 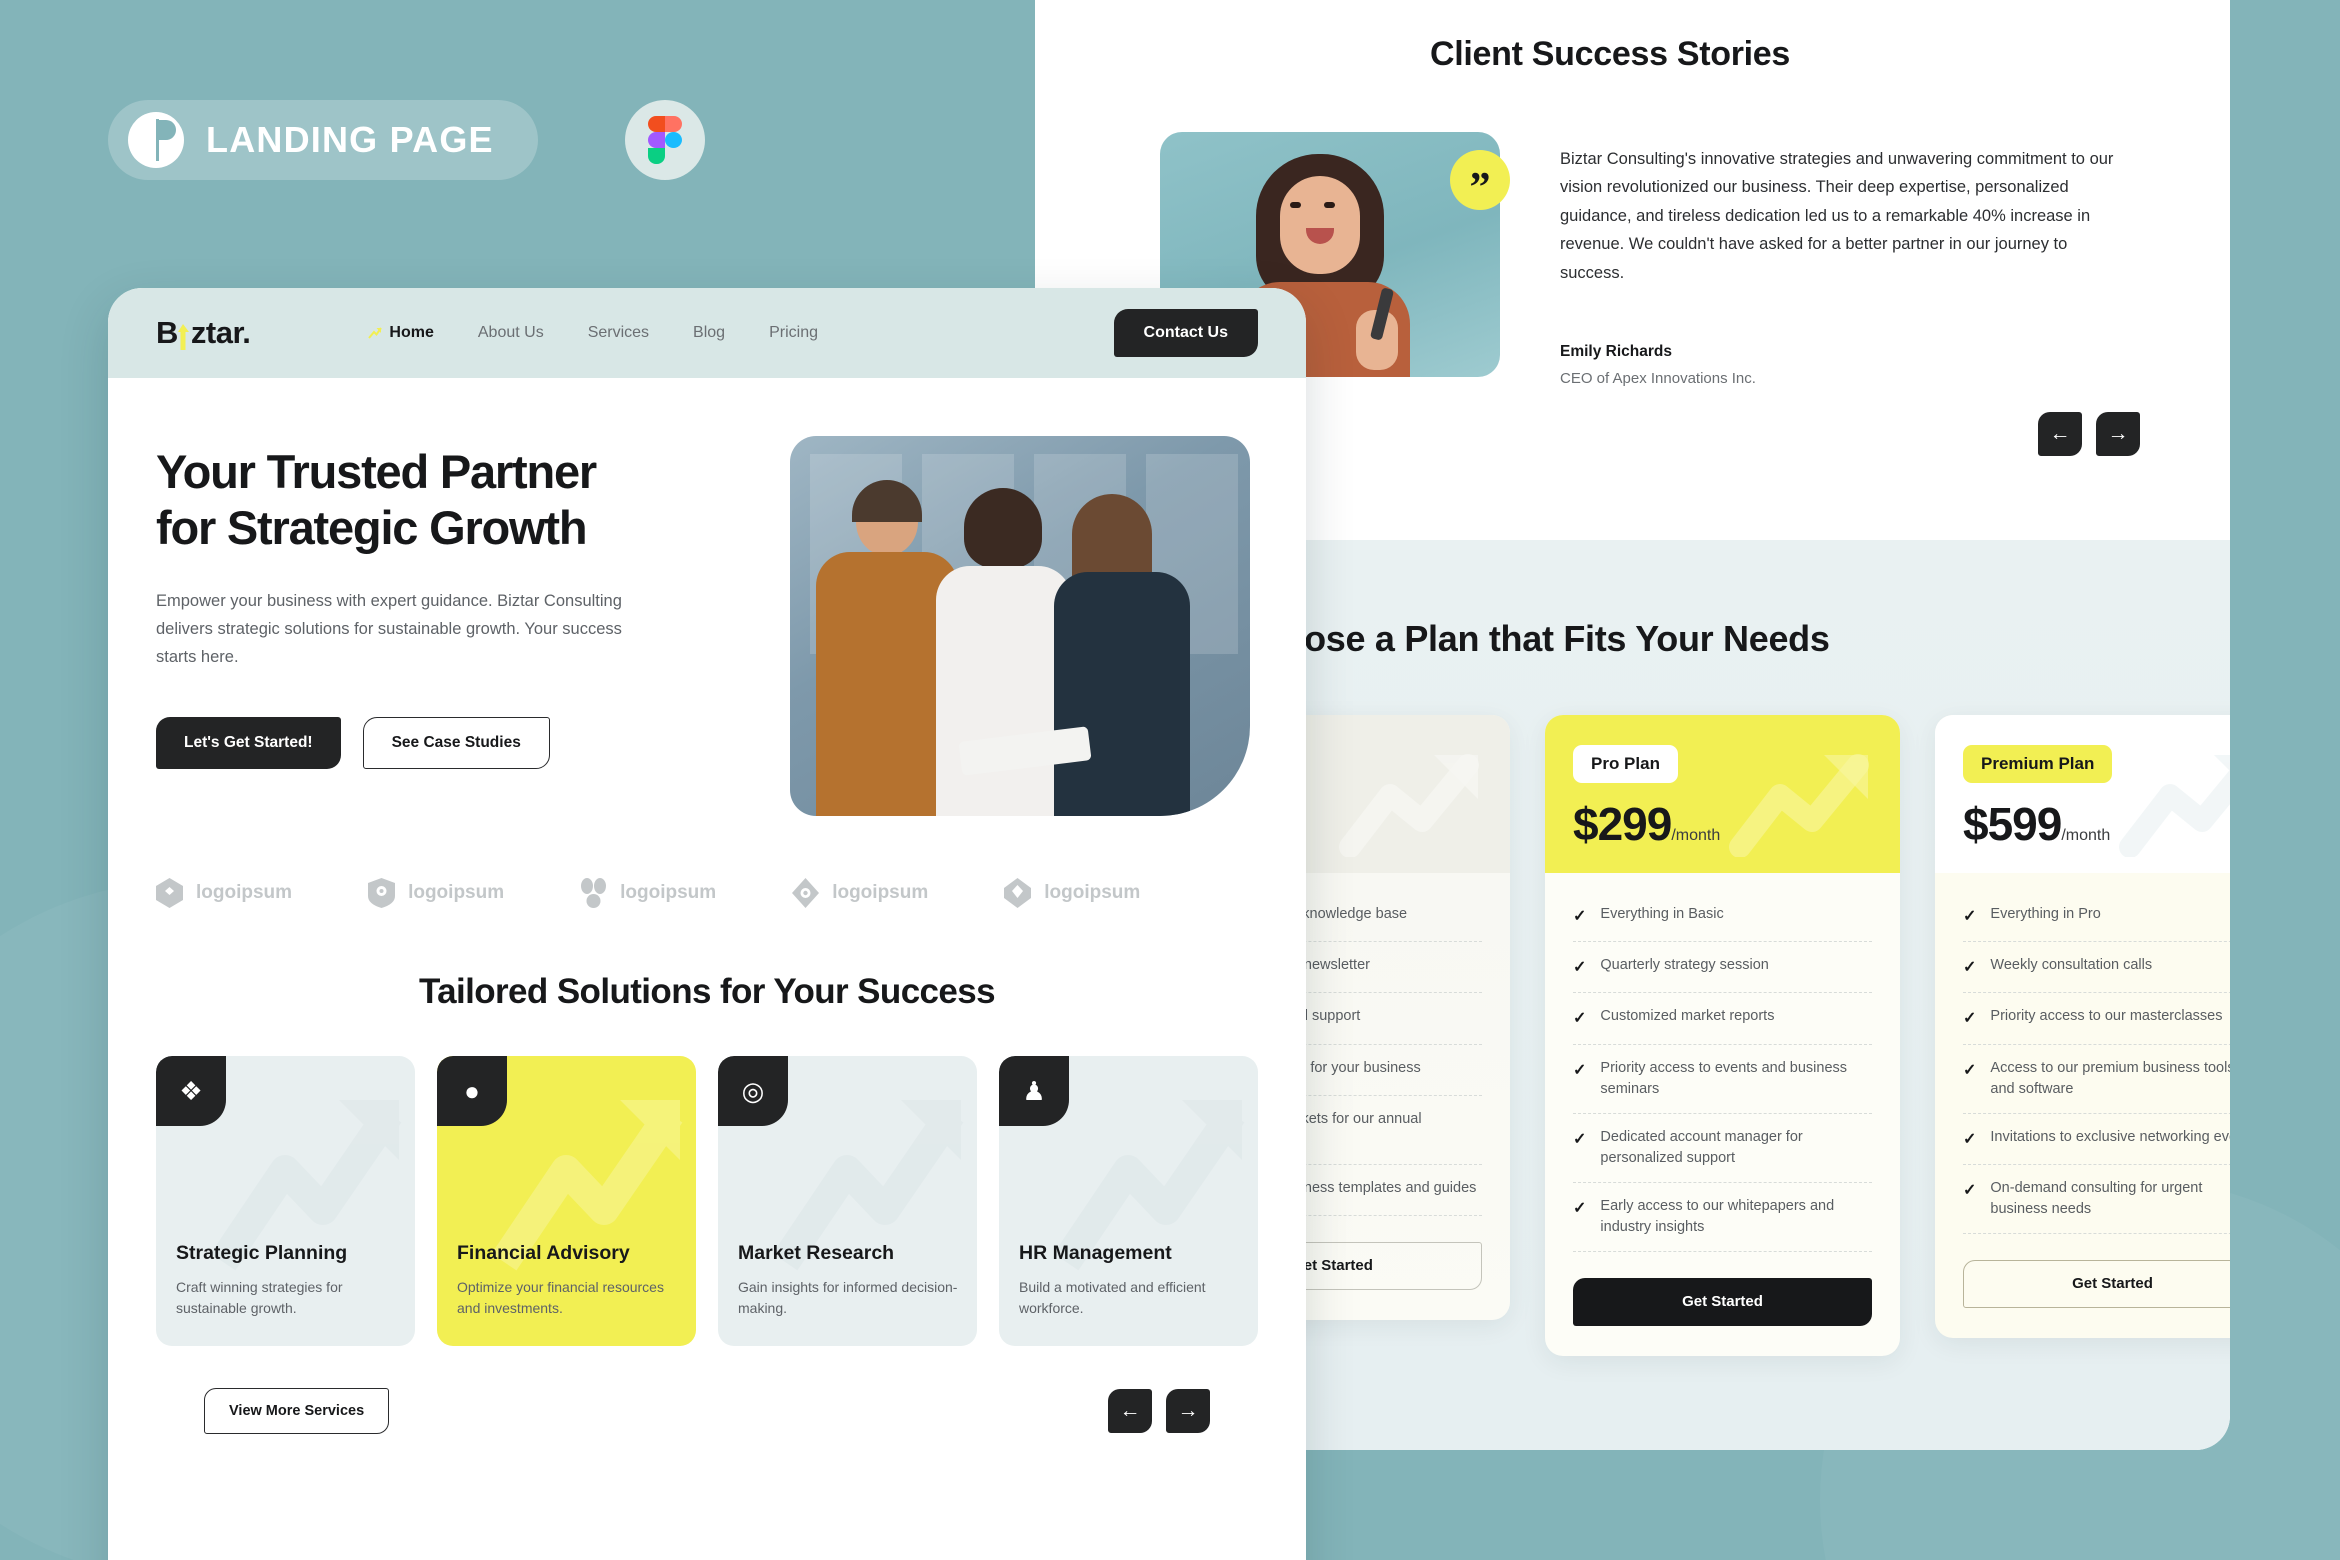 I want to click on hero-buttons: Let's Get Started! See Case Studies, so click(x=456, y=742).